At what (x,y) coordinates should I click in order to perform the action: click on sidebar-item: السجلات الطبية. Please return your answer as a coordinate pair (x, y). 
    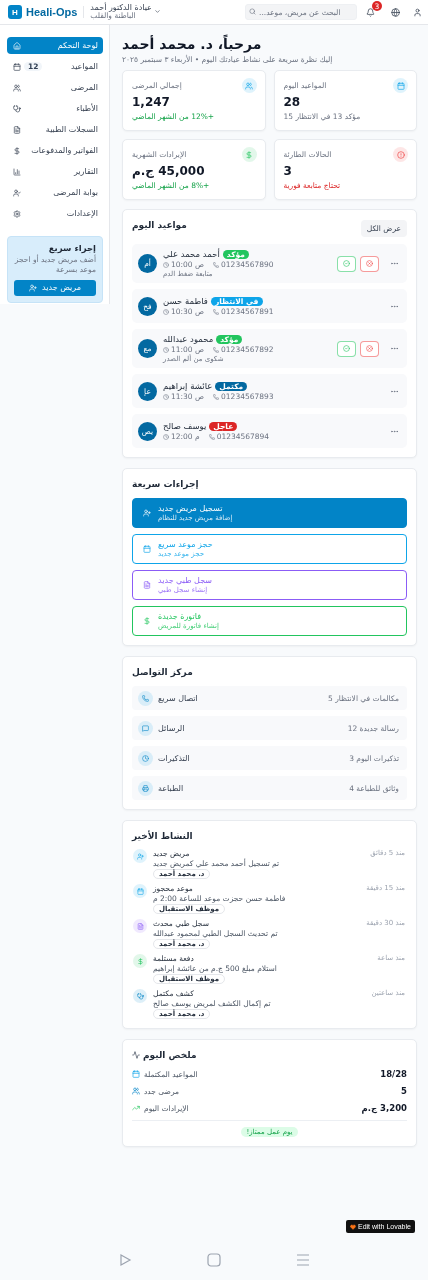
    Looking at the image, I should click on (55, 129).